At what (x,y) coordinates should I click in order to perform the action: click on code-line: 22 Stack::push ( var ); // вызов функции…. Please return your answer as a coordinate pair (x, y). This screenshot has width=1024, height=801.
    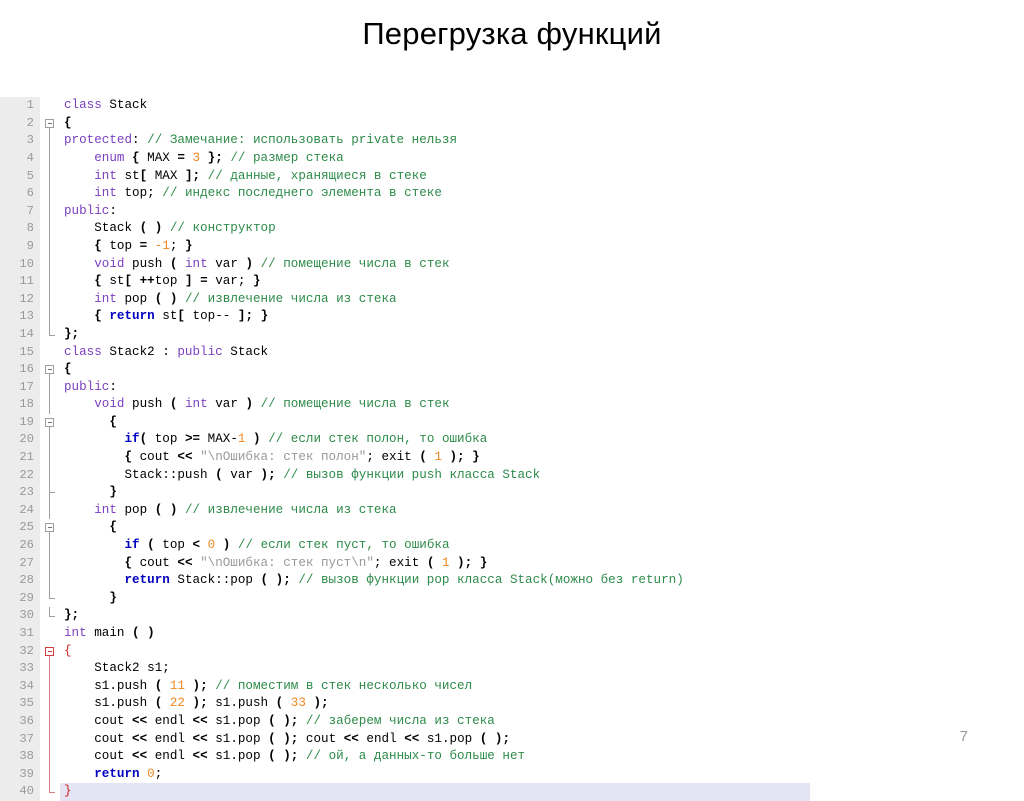
    Looking at the image, I should click on (512, 475).